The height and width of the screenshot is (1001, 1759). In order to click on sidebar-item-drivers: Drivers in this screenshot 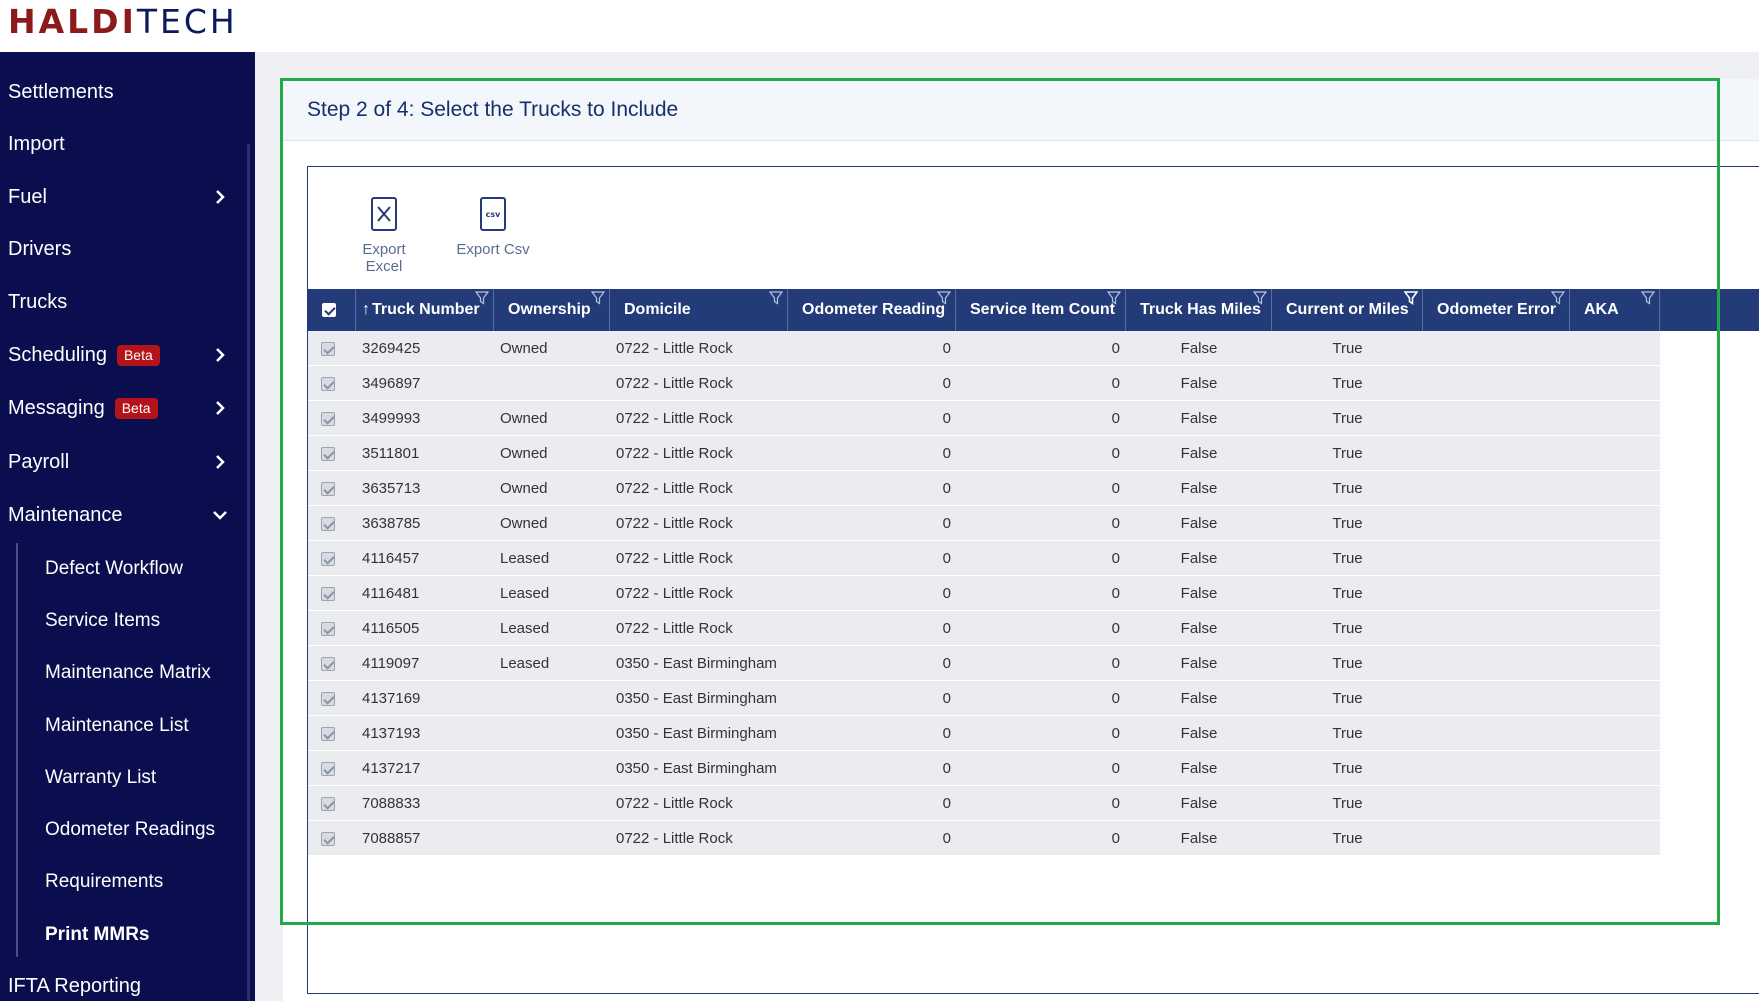, I will do `click(124, 249)`.